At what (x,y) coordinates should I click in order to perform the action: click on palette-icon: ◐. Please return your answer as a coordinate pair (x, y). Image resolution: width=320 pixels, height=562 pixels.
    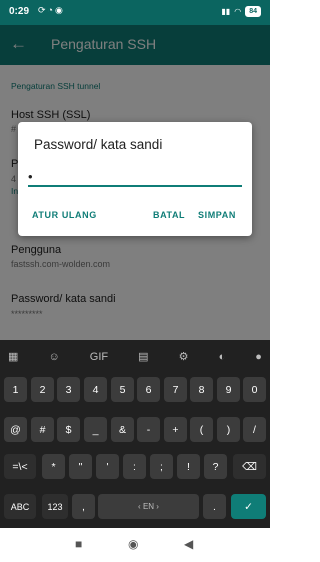
    Looking at the image, I should click on (222, 357).